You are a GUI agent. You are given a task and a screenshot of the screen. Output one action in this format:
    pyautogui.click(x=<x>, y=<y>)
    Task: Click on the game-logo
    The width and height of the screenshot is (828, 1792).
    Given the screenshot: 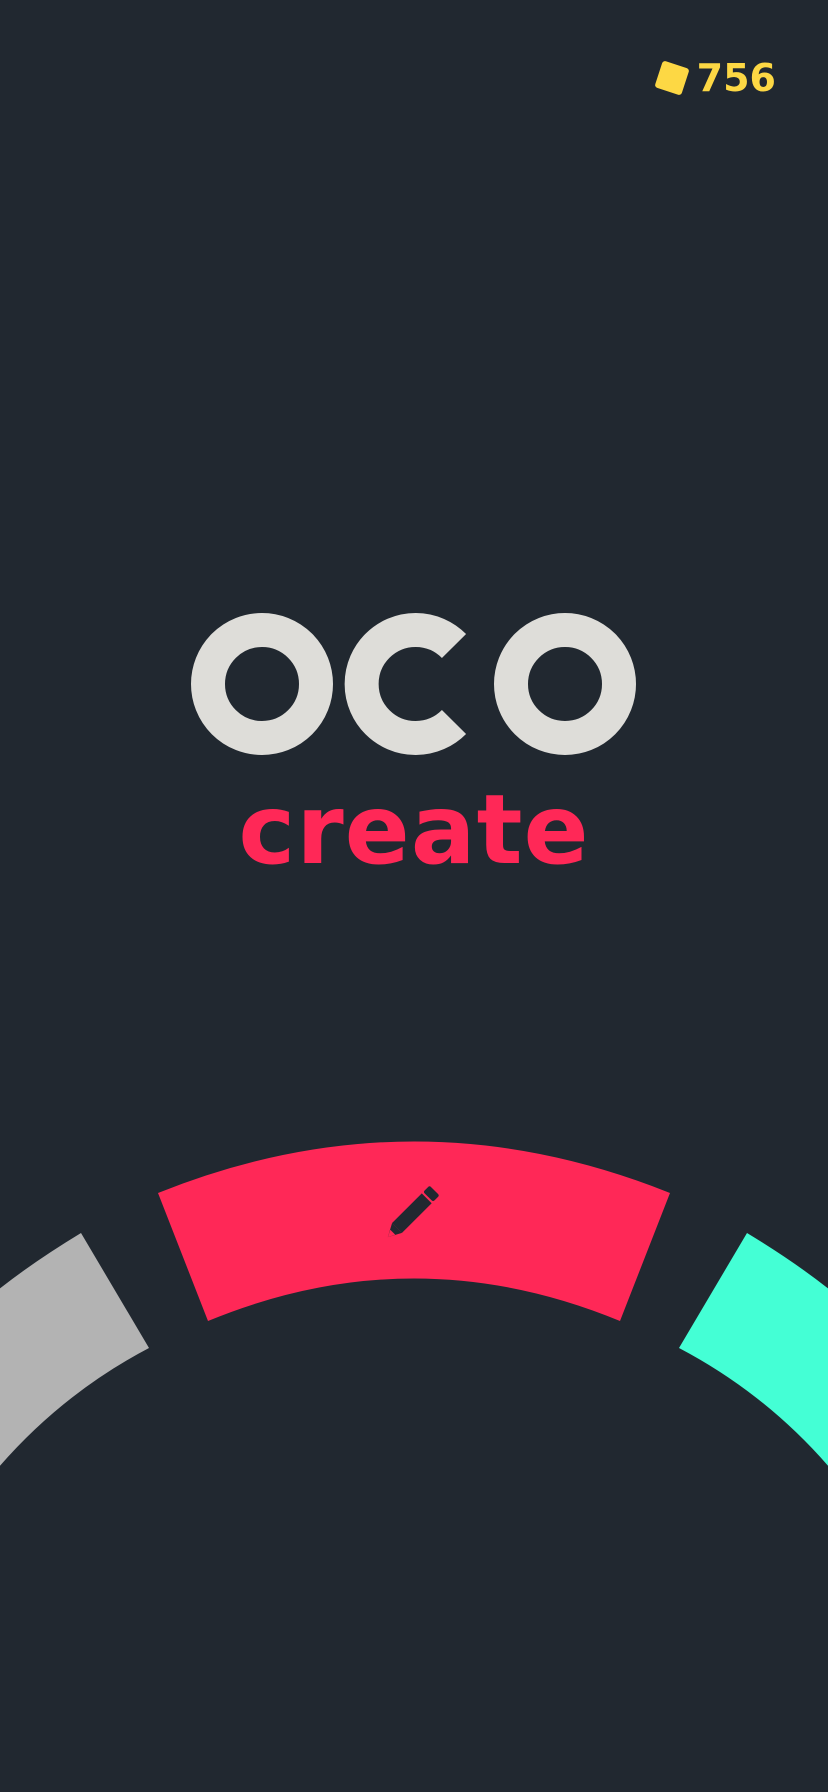 What is the action you would take?
    pyautogui.click(x=414, y=690)
    